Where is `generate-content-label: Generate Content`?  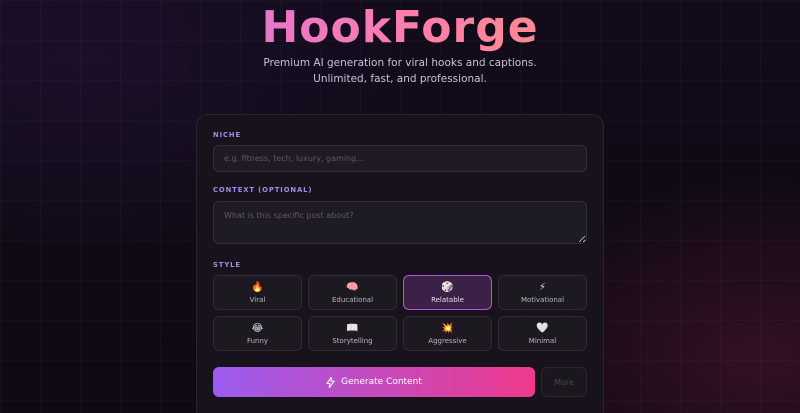
generate-content-label: Generate Content is located at coordinates (381, 382).